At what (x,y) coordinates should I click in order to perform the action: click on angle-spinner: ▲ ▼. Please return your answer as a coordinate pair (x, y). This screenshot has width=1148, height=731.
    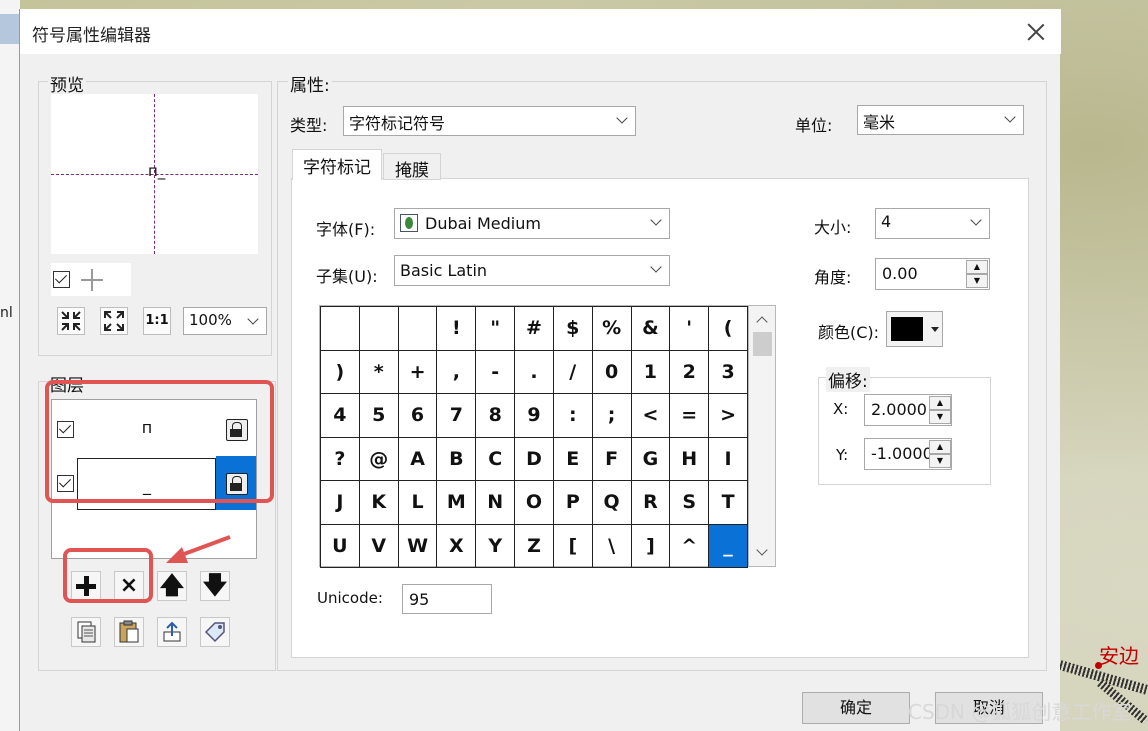
    Looking at the image, I should click on (977, 275).